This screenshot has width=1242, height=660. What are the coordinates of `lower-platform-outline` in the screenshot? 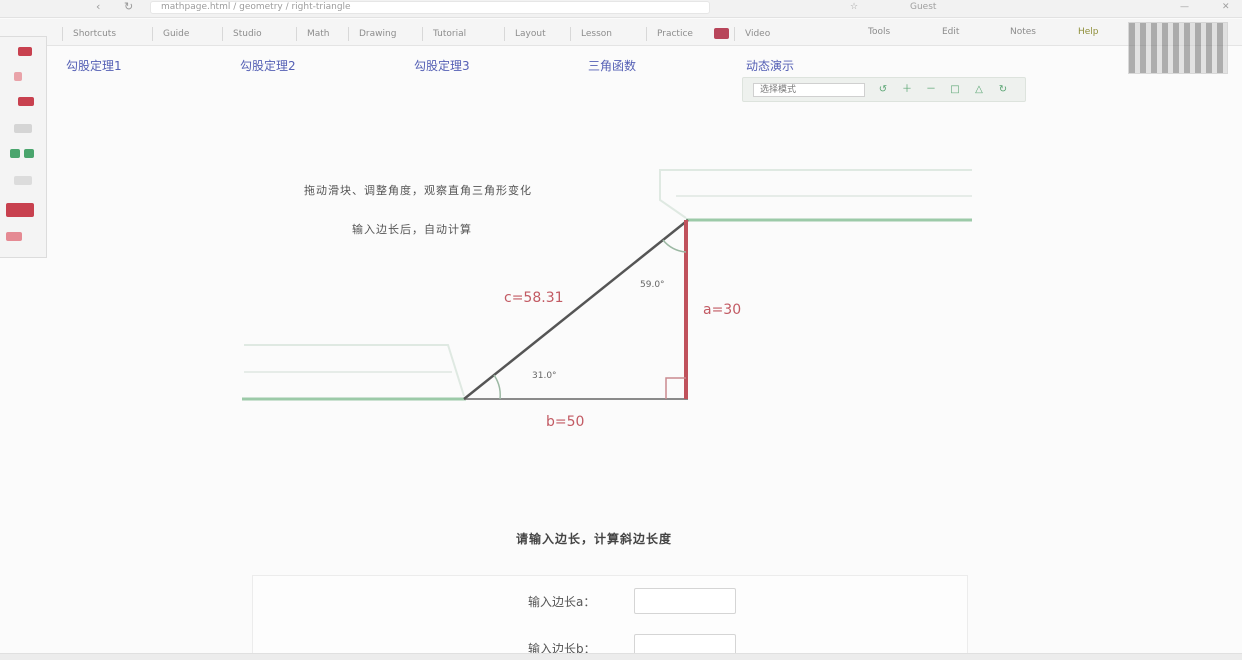 It's located at (354, 370).